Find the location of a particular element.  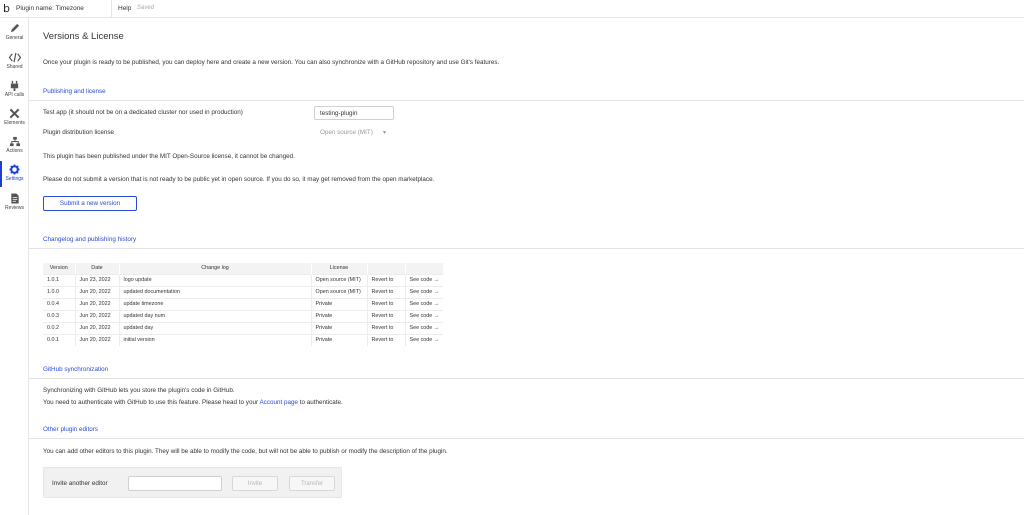

caret-down-icon: ▾ is located at coordinates (385, 133).